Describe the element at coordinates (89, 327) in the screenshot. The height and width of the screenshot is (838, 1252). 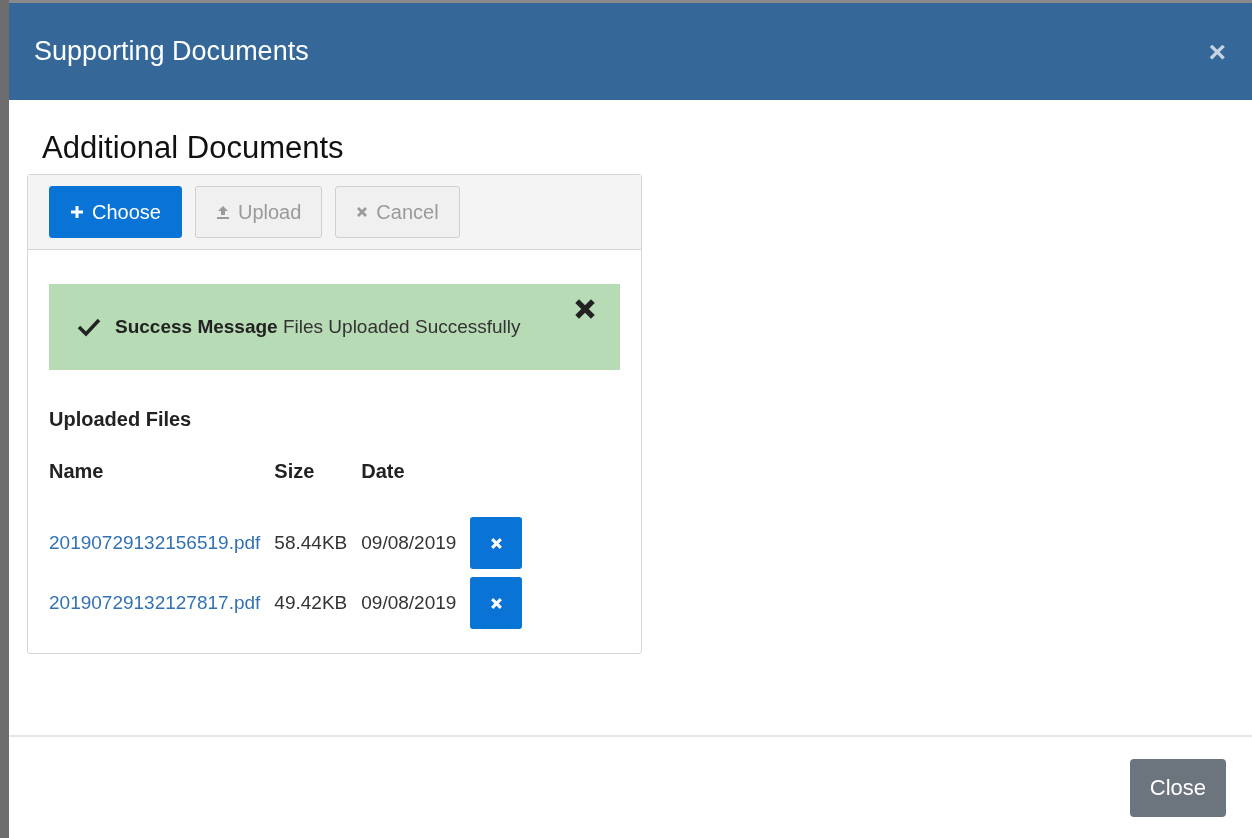
I see `checkmark-icon` at that location.